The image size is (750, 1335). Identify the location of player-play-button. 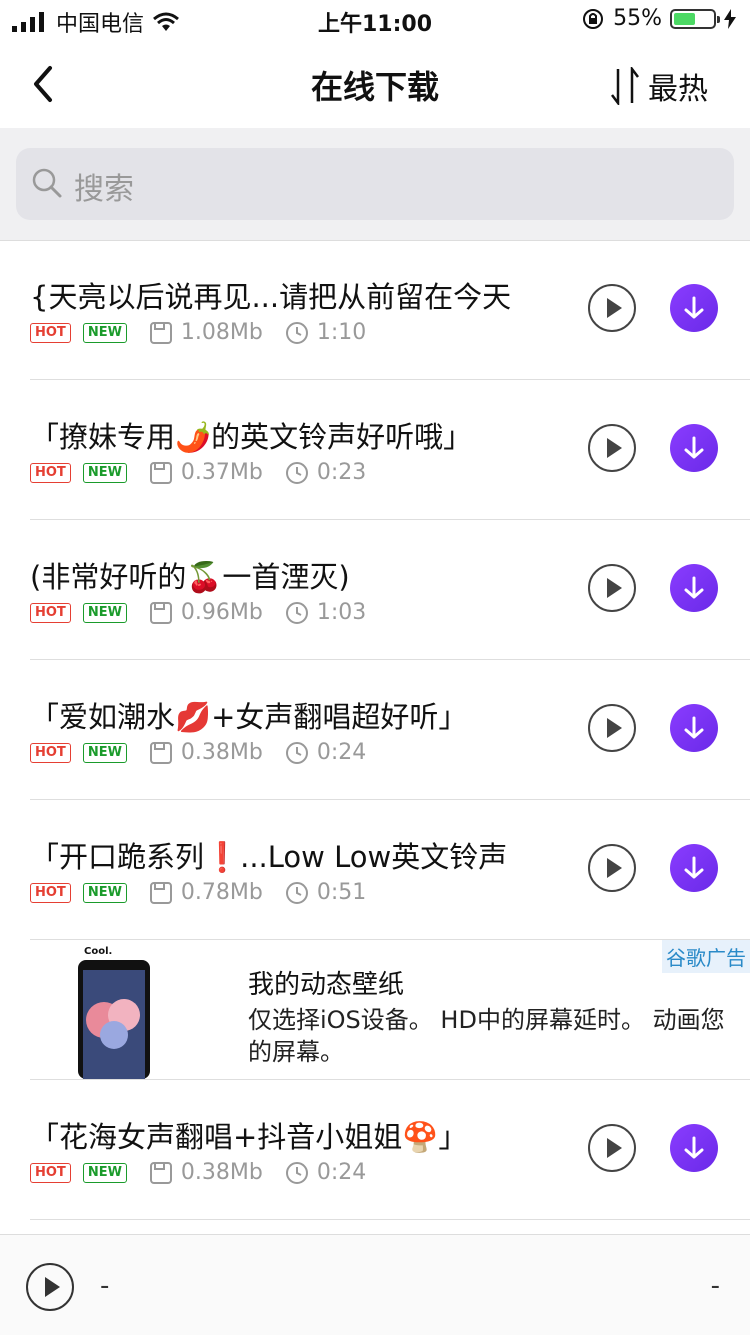
(50, 1287).